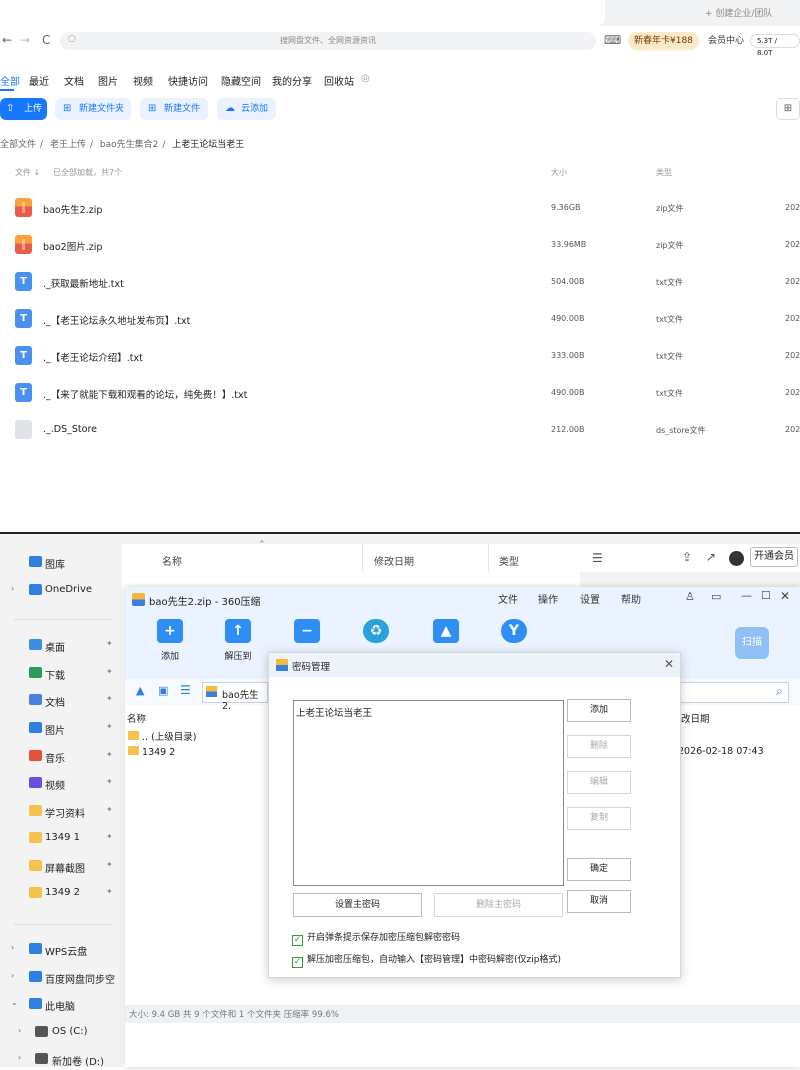 This screenshot has width=800, height=1070. I want to click on col-file: 文件 ↓, so click(27, 172).